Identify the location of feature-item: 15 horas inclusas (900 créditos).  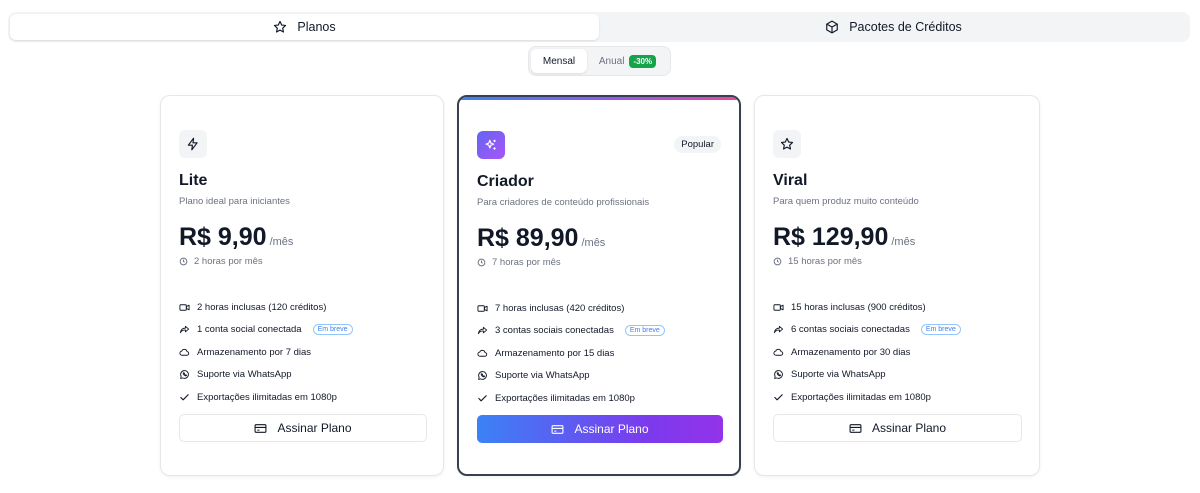
(867, 307).